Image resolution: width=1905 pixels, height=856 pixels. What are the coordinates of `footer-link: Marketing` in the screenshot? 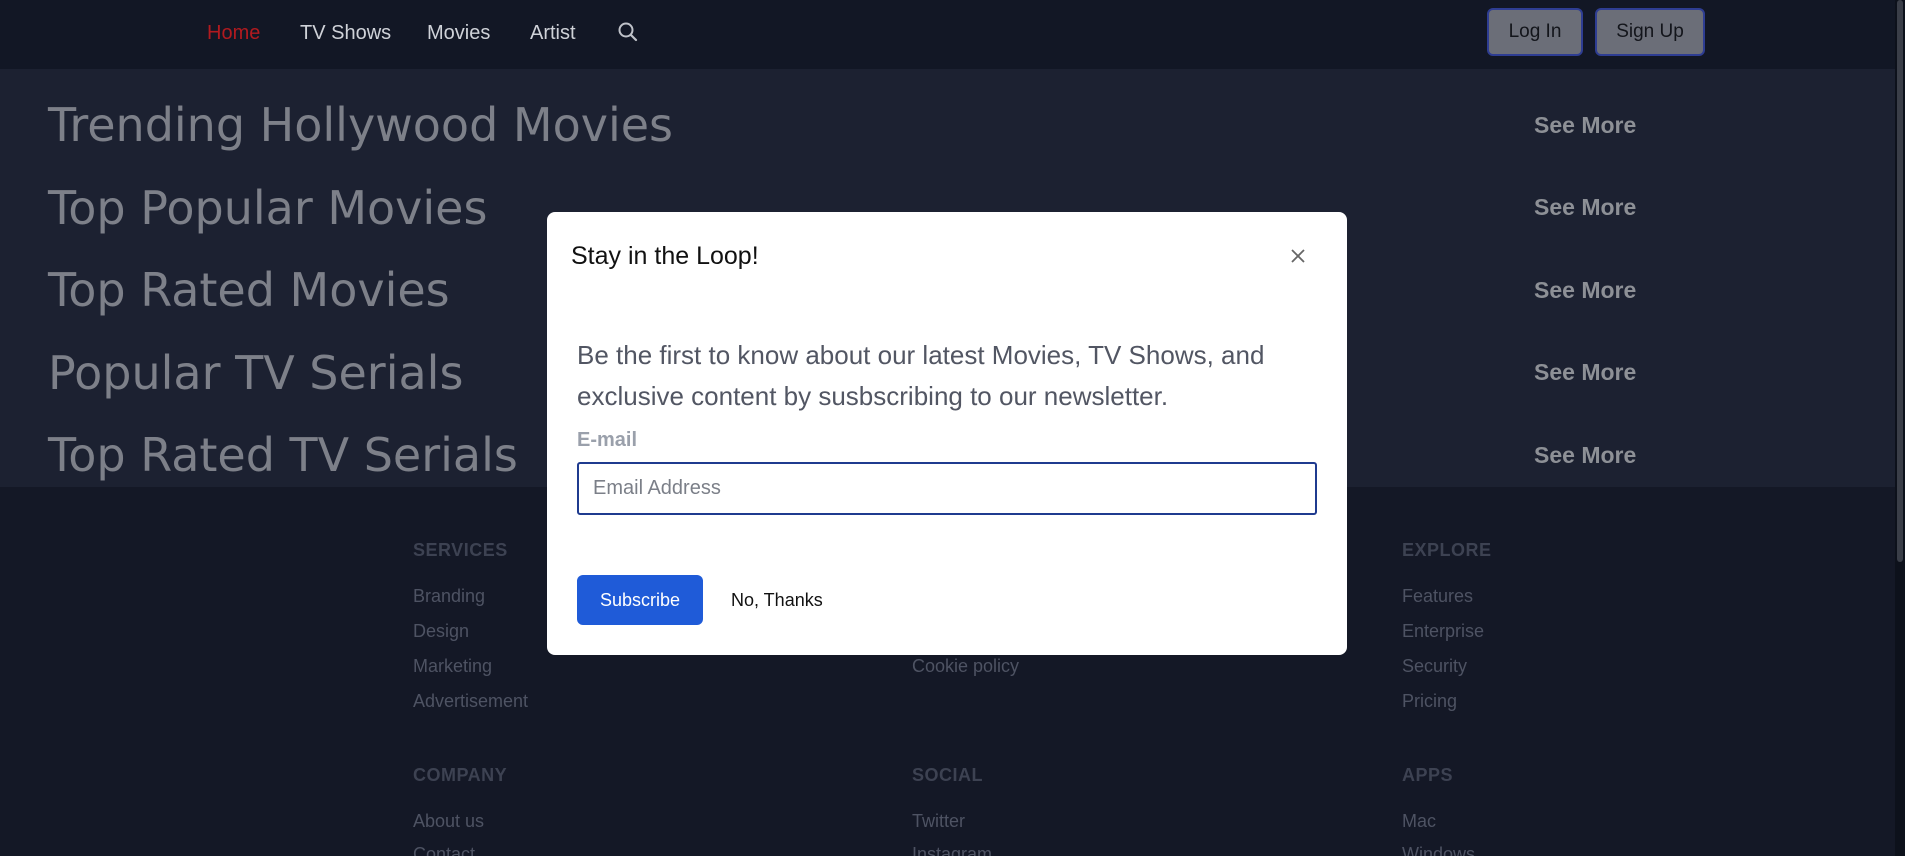 It's located at (452, 666).